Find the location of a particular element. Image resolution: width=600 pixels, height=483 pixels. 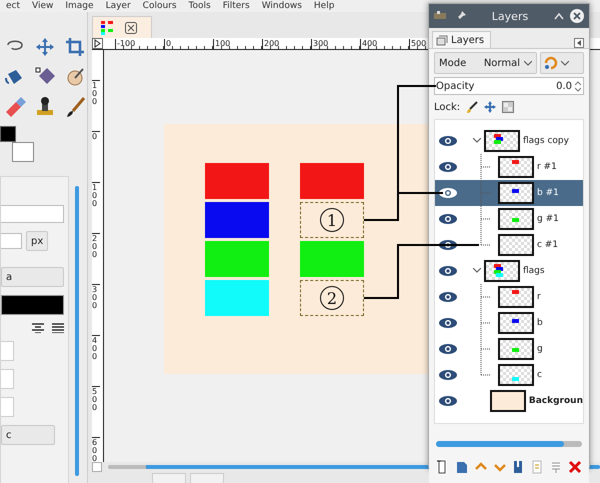

menu-item: Layer is located at coordinates (118, 6).